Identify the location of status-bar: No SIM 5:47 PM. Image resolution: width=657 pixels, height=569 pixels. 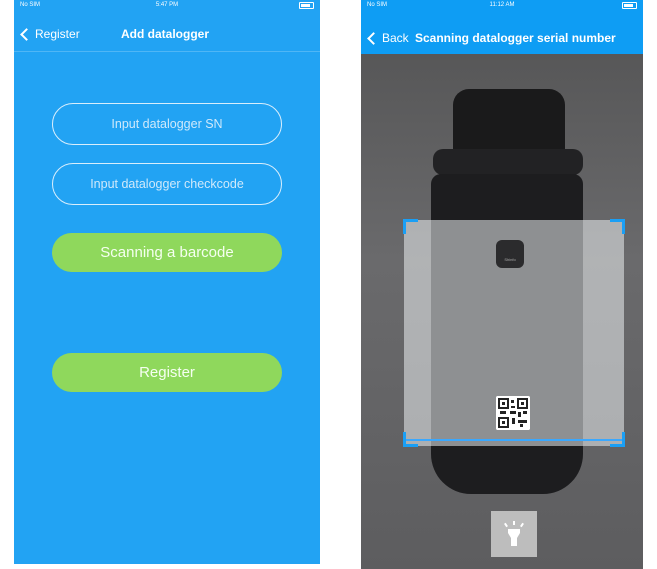
(167, 5).